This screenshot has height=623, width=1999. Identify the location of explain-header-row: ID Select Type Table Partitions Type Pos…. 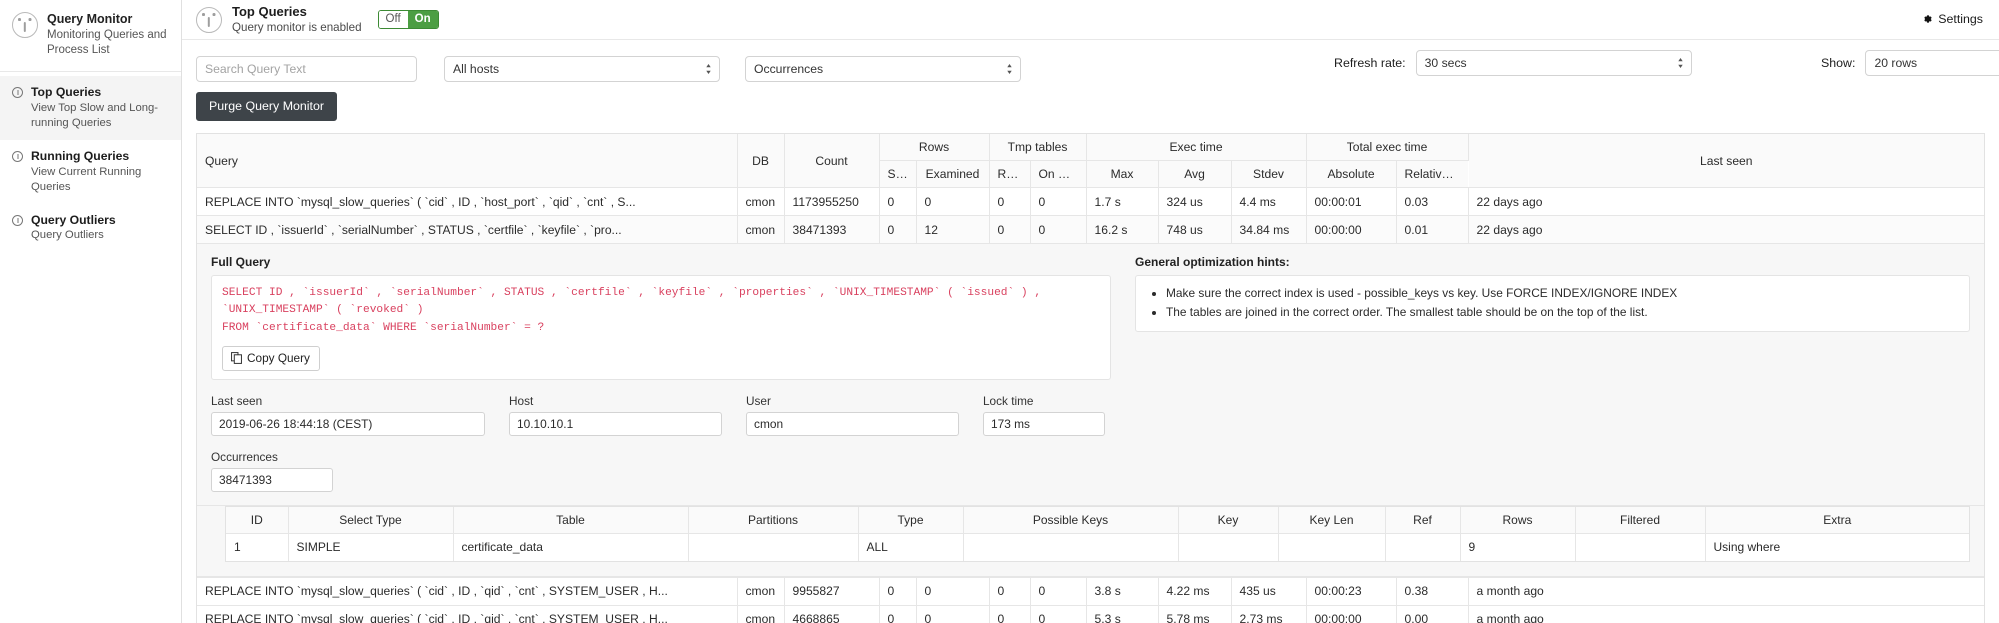
(1097, 521).